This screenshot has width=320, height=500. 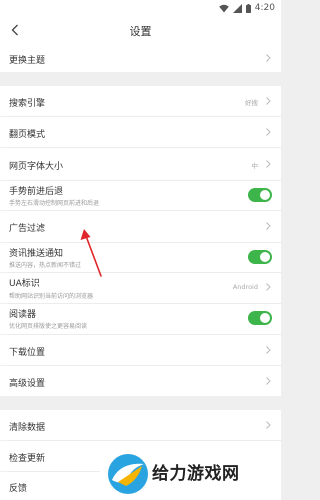 I want to click on signal-icon, so click(x=237, y=8).